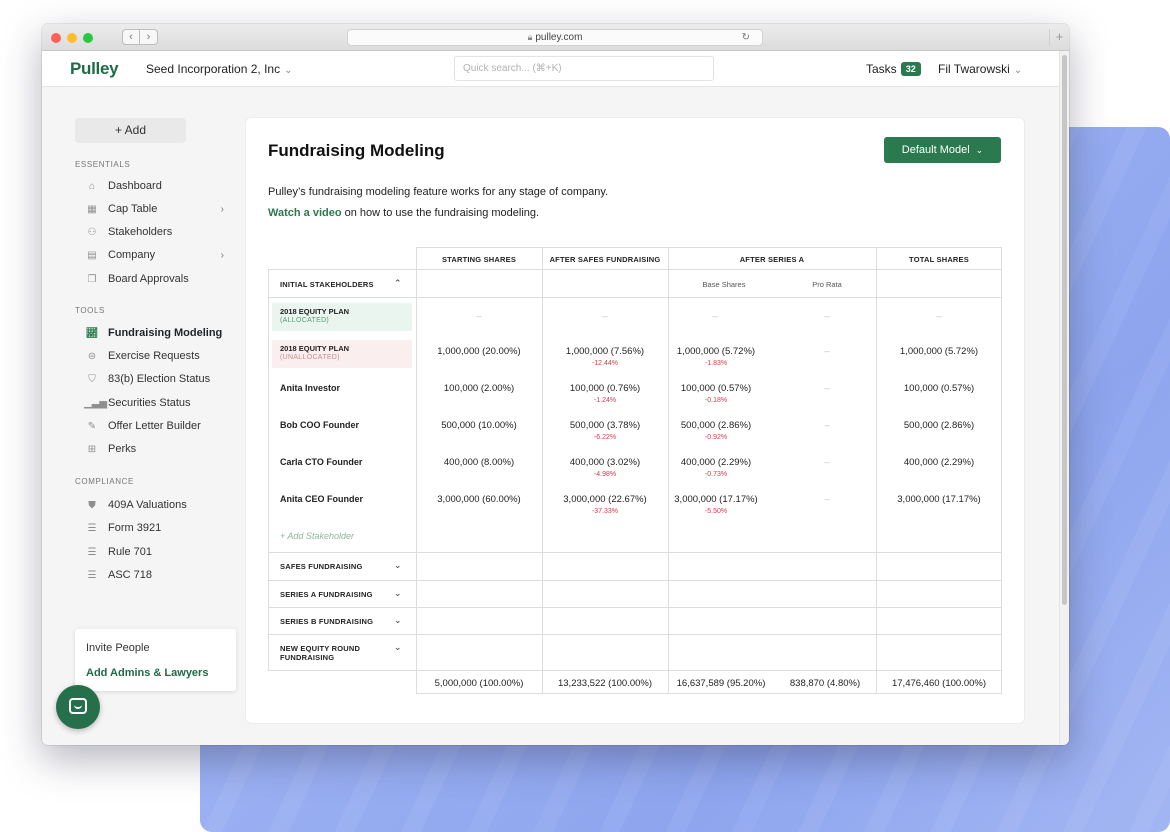  I want to click on plan-sub: (UNALLOCATED), so click(310, 357).